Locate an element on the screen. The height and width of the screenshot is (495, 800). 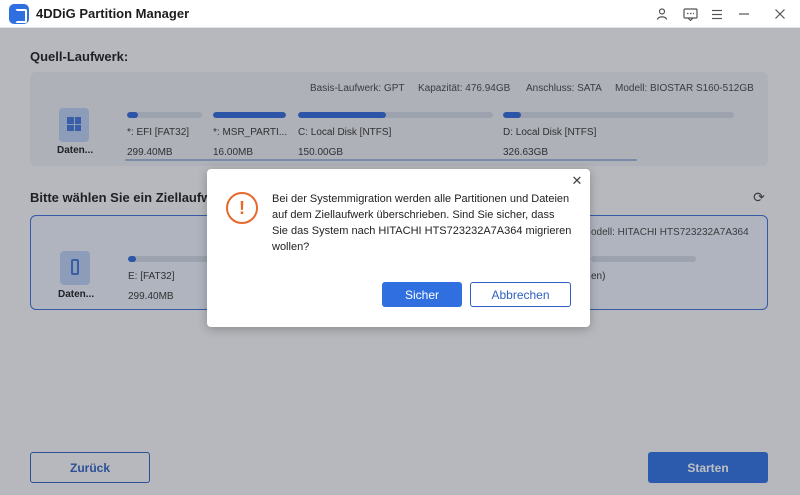
confirm-button: Sicher is located at coordinates (422, 294).